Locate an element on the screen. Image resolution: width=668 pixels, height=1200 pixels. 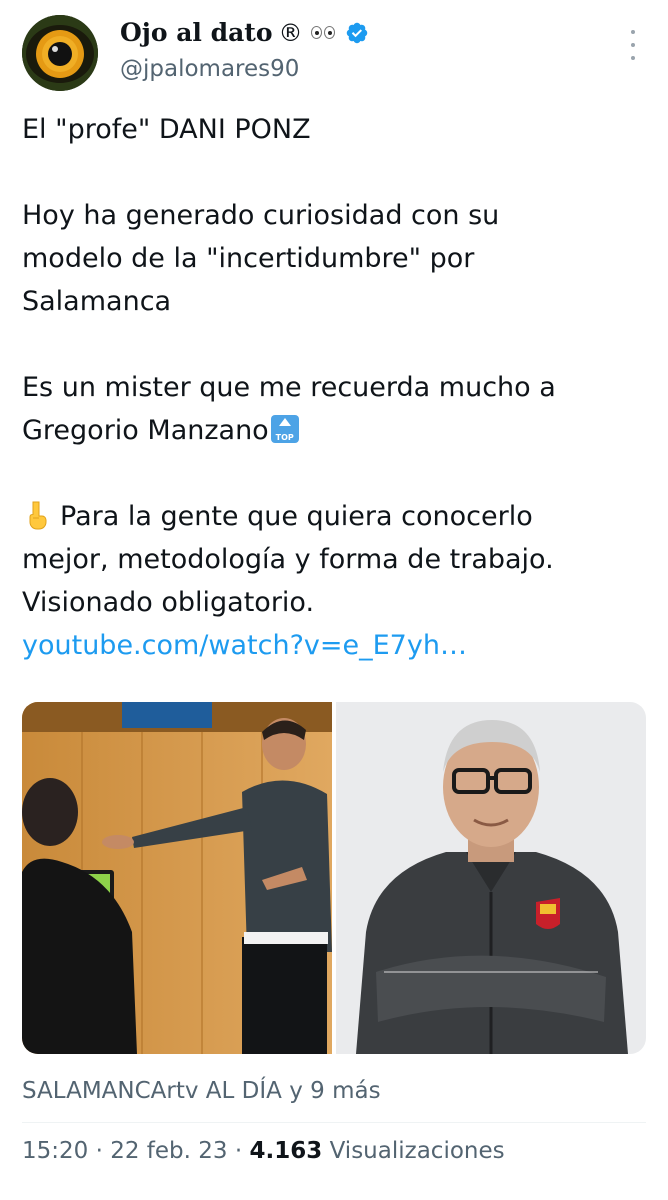
pointing-down-hand-icon is located at coordinates (38, 515).